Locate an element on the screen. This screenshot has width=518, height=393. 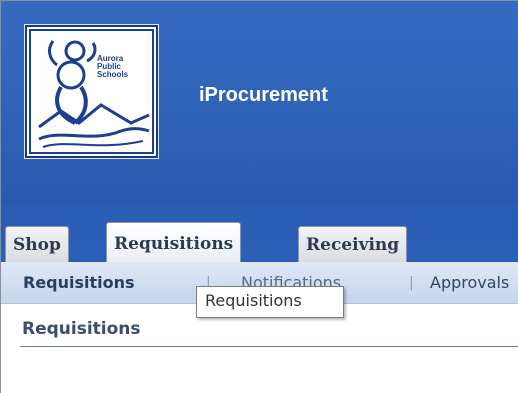
heading-divider is located at coordinates (269, 346).